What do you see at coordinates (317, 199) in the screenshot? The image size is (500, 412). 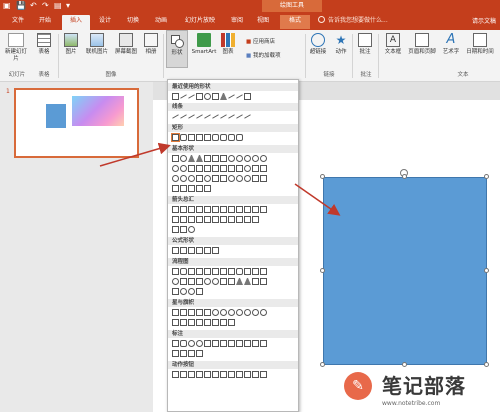 I see `arrow-to-square` at bounding box center [317, 199].